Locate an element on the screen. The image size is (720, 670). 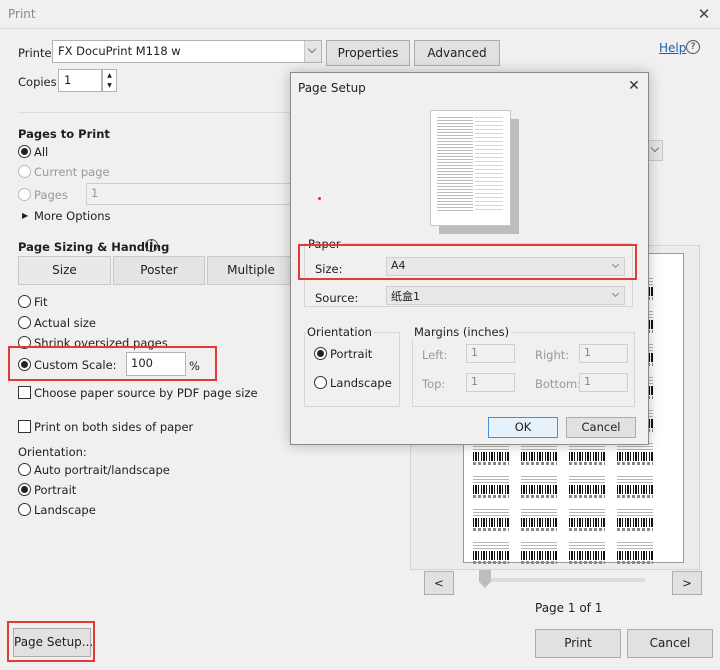
titlebar-divider is located at coordinates (360, 28).